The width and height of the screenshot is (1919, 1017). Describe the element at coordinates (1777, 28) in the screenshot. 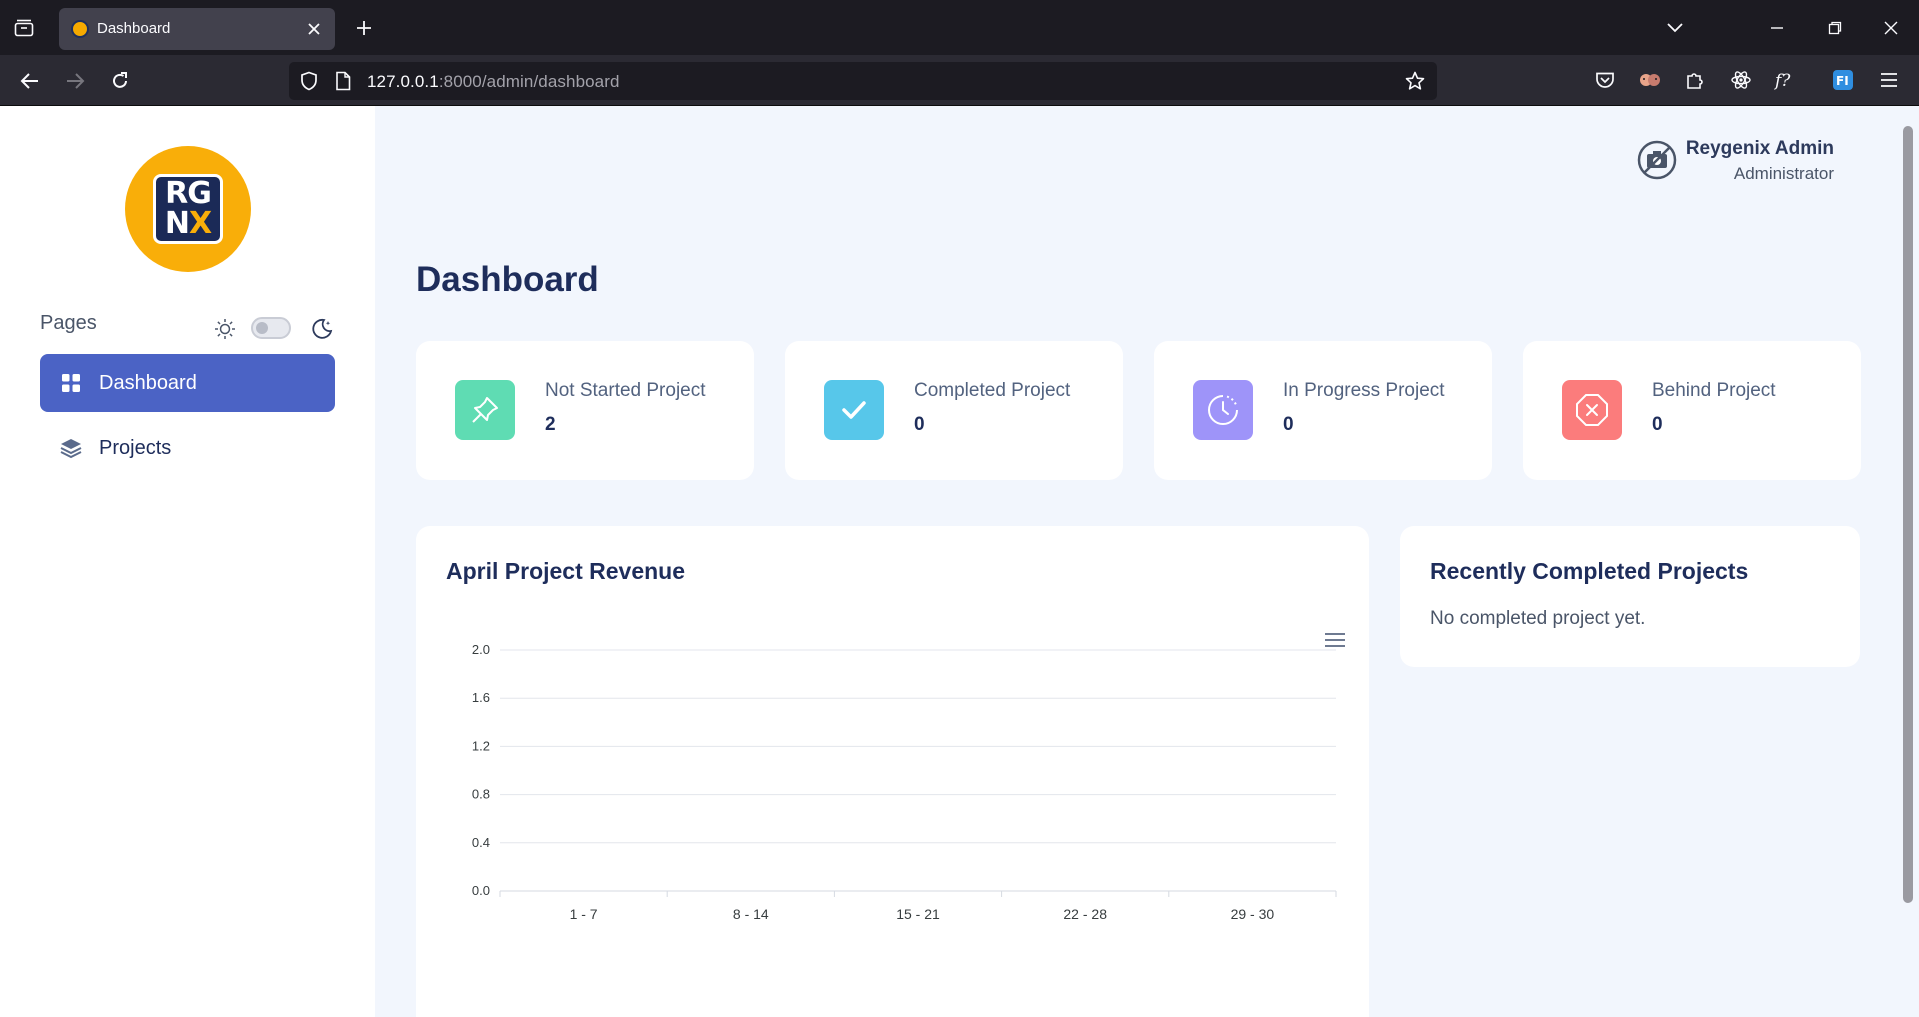

I see `minimize-icon` at that location.